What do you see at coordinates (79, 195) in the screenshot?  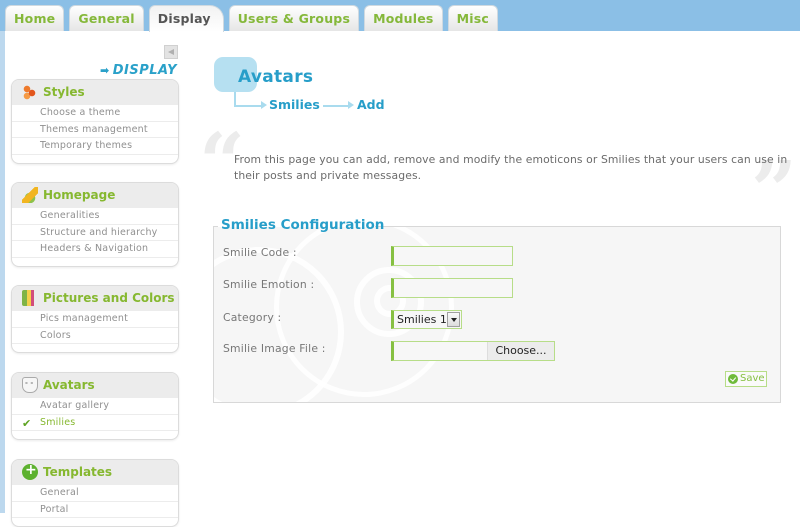 I see `menu-title: Homepage` at bounding box center [79, 195].